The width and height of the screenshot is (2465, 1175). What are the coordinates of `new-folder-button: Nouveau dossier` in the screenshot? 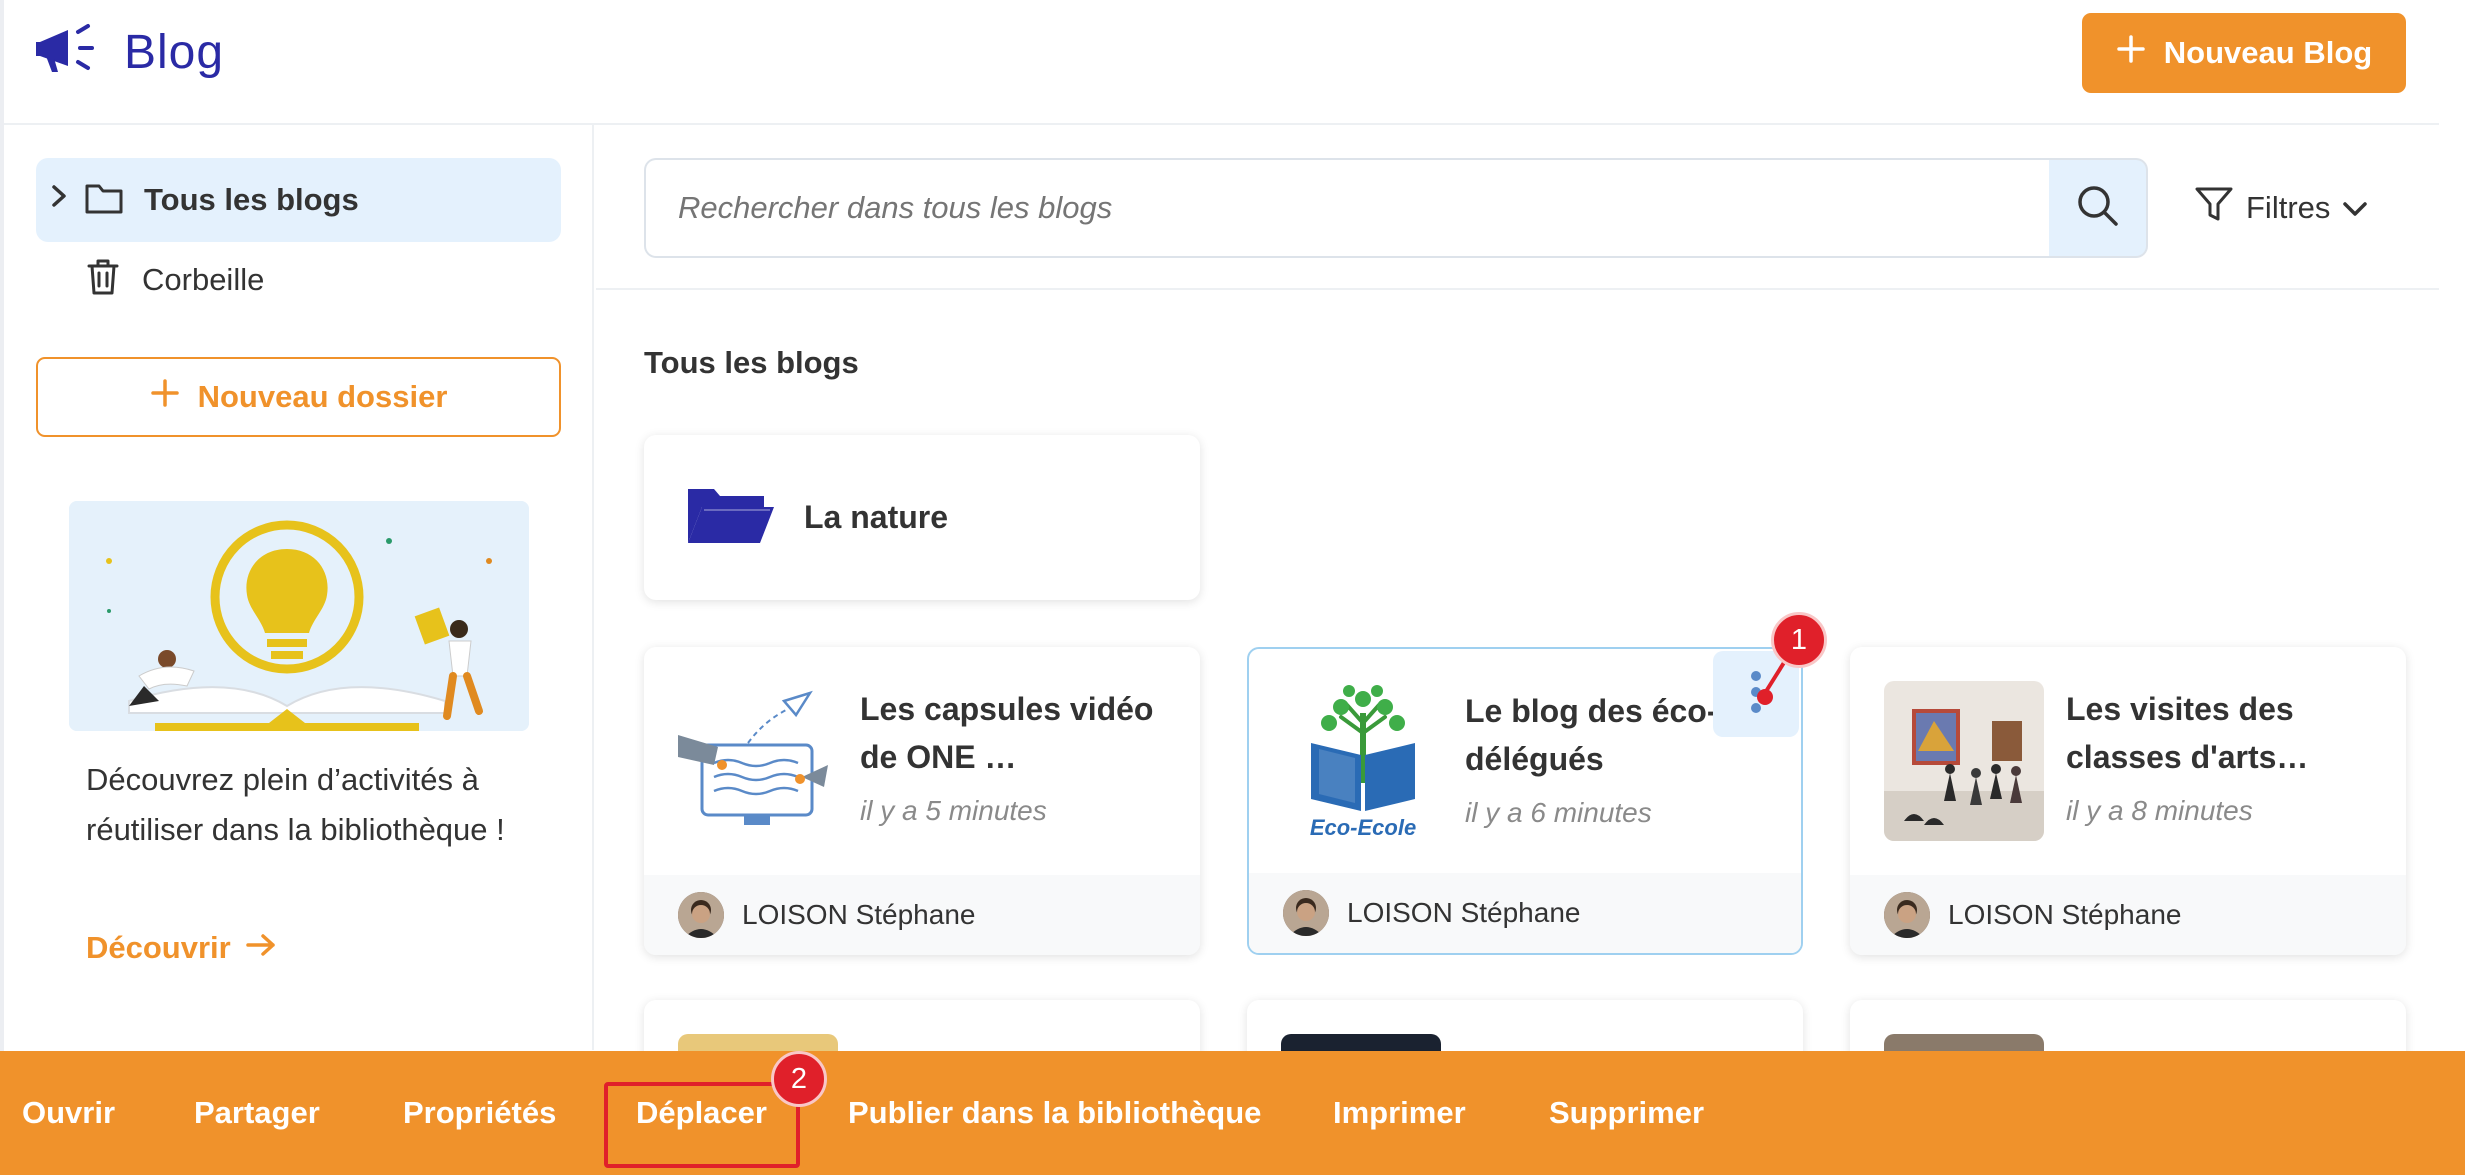 It's located at (298, 397).